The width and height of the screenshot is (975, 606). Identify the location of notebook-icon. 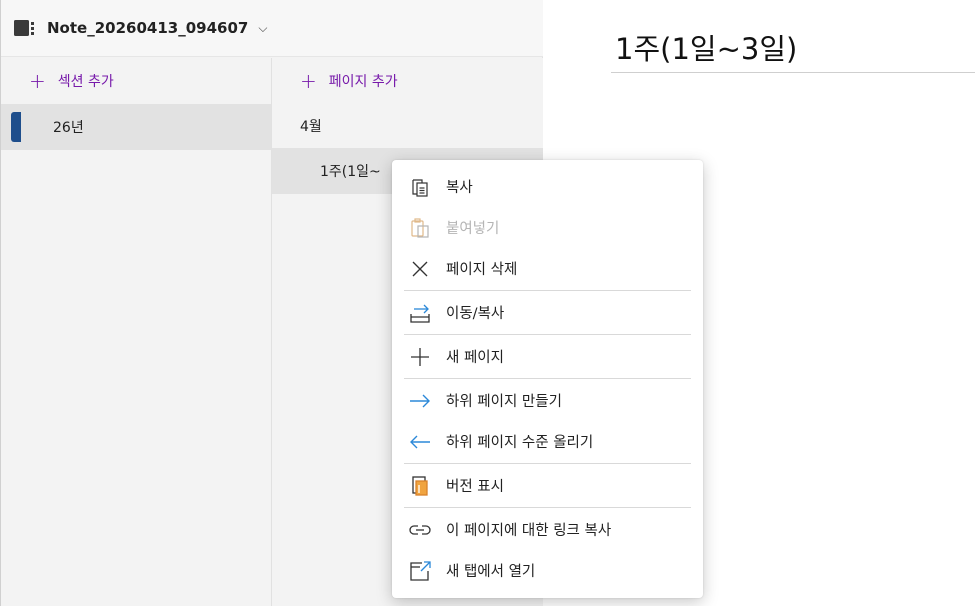
(26, 28).